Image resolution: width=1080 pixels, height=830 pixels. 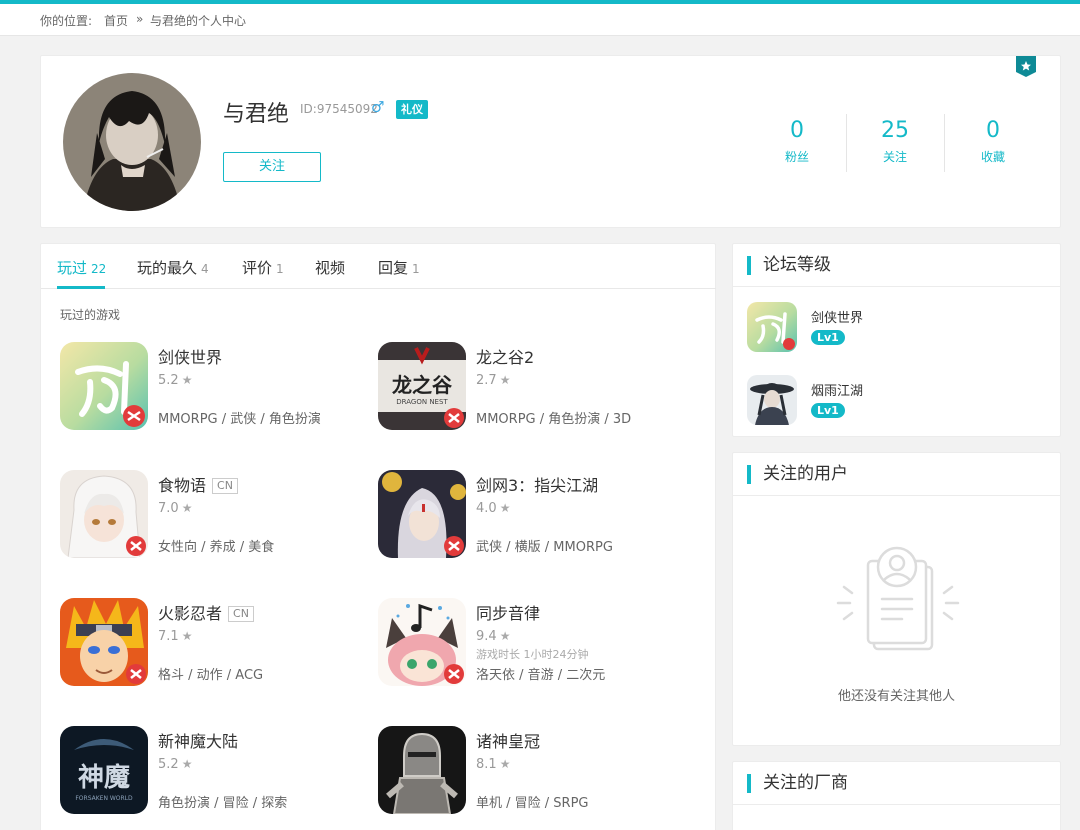 I want to click on rating-value: 5.2, so click(x=168, y=764).